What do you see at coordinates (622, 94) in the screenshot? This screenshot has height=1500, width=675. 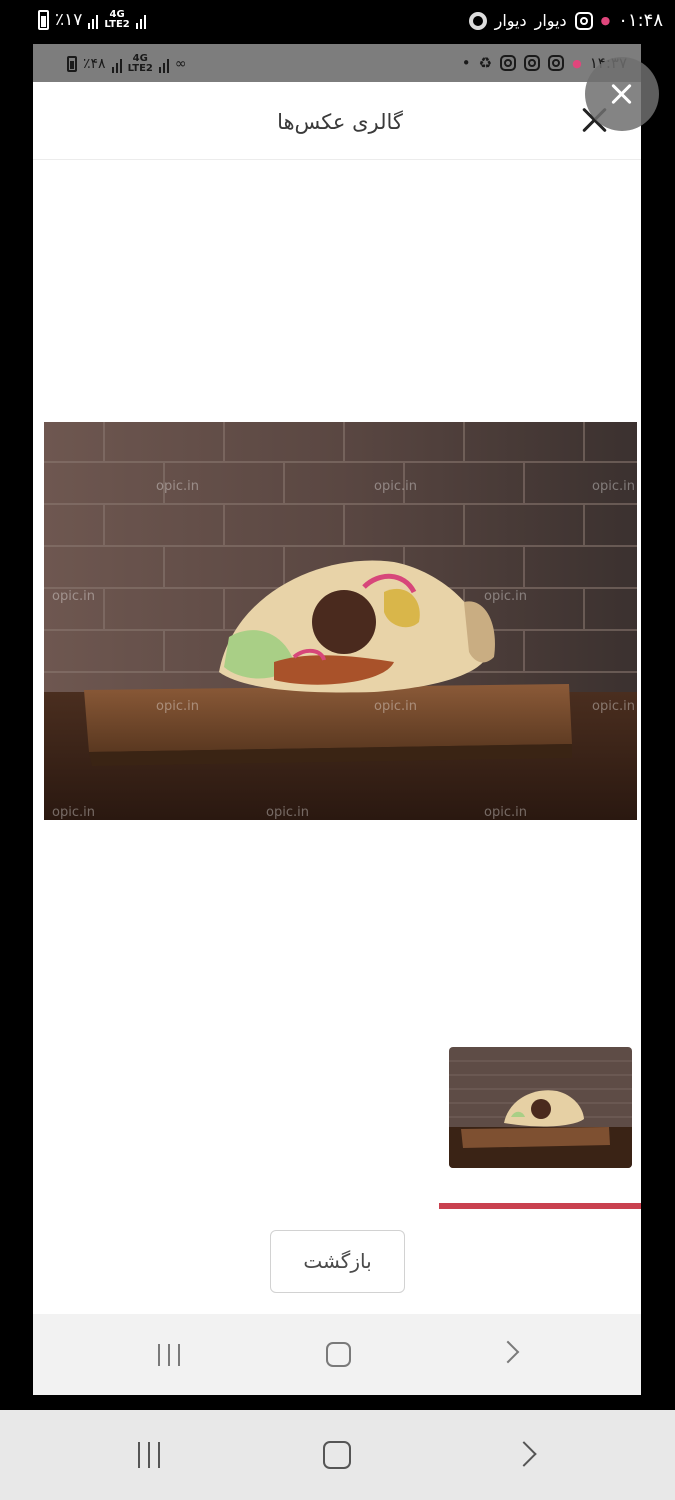 I see `zoom-close-icon` at bounding box center [622, 94].